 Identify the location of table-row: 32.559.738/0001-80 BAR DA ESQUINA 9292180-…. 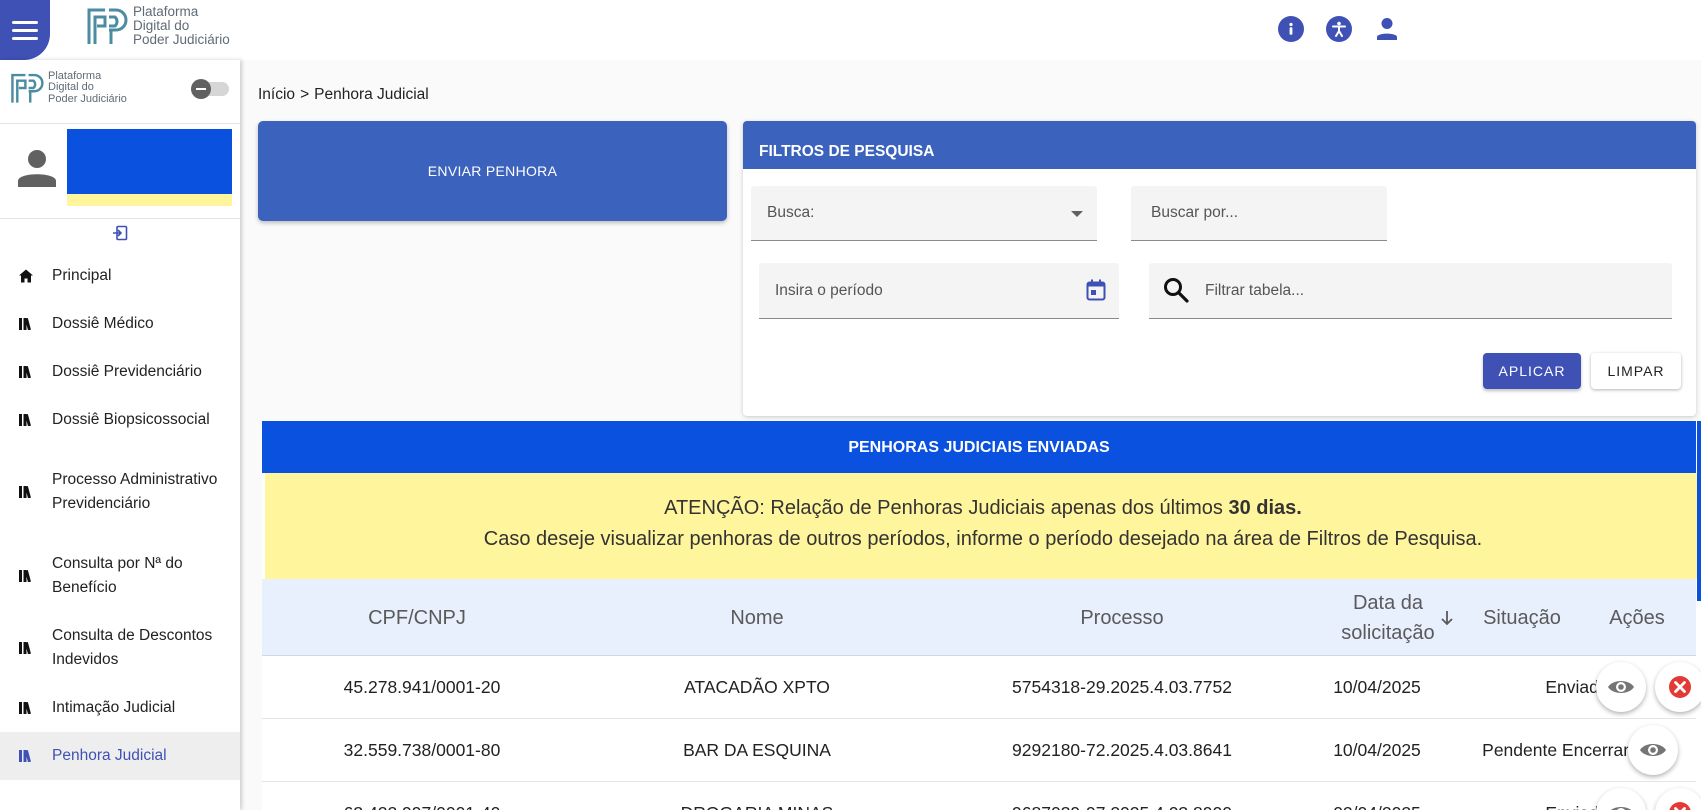
(979, 750).